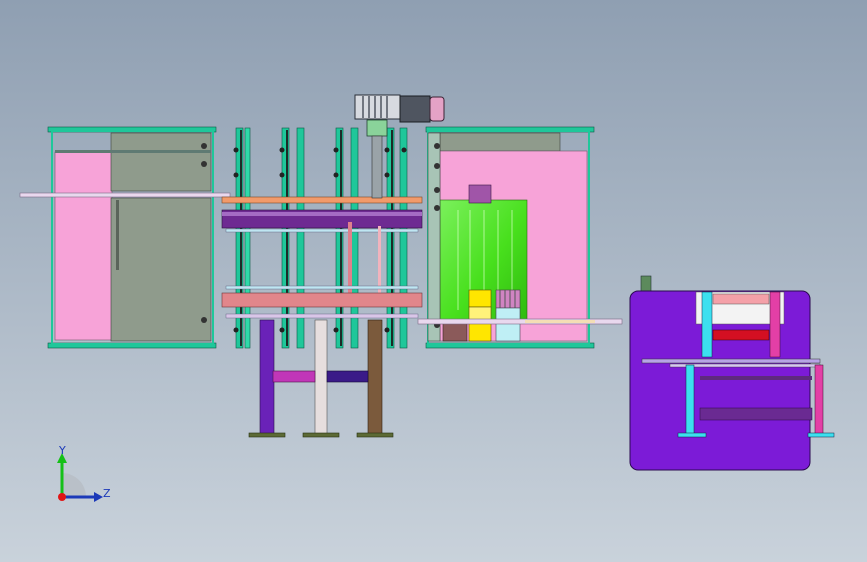 This screenshot has height=562, width=867. Describe the element at coordinates (322, 214) in the screenshot. I see `upper-violet-beam-shade` at that location.